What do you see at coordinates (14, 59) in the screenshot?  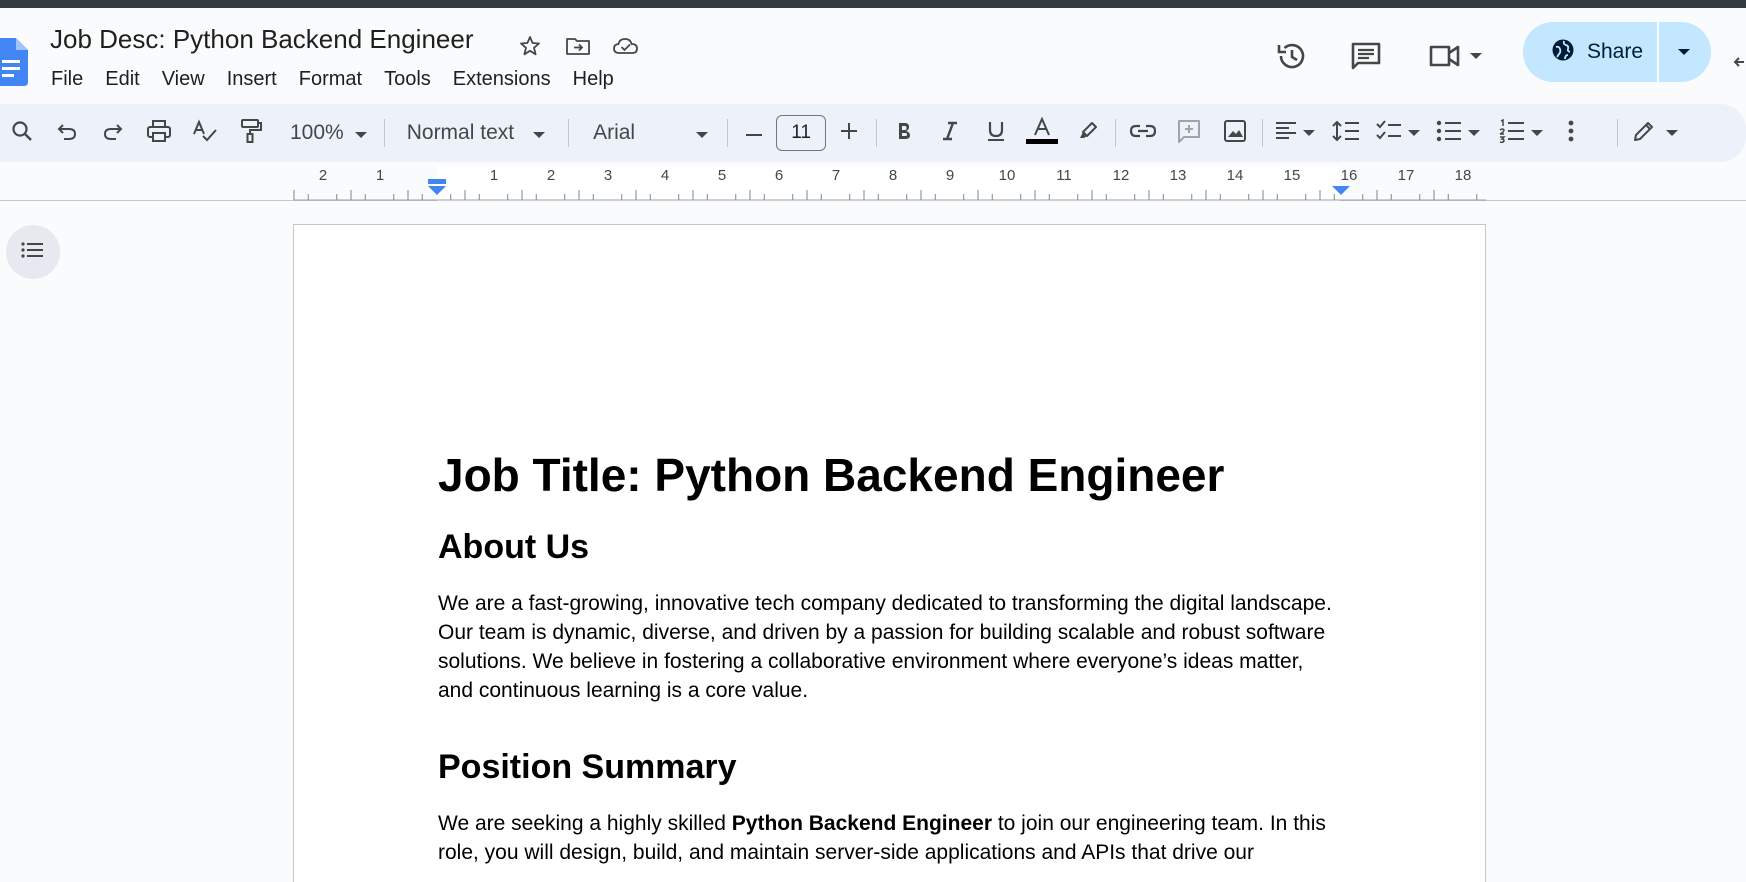 I see `docs-logo-icon` at bounding box center [14, 59].